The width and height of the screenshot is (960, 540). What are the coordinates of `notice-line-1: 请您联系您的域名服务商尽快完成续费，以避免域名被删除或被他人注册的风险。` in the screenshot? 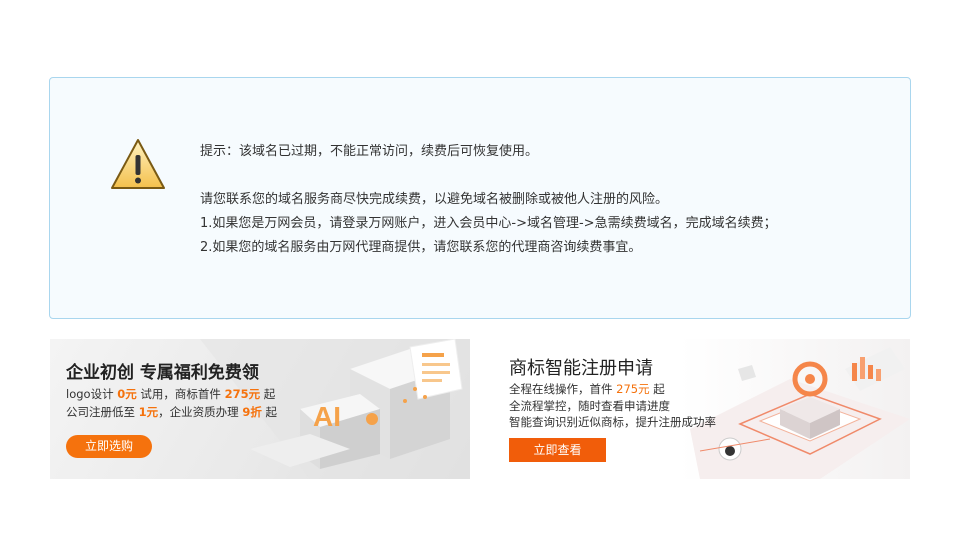 It's located at (434, 199).